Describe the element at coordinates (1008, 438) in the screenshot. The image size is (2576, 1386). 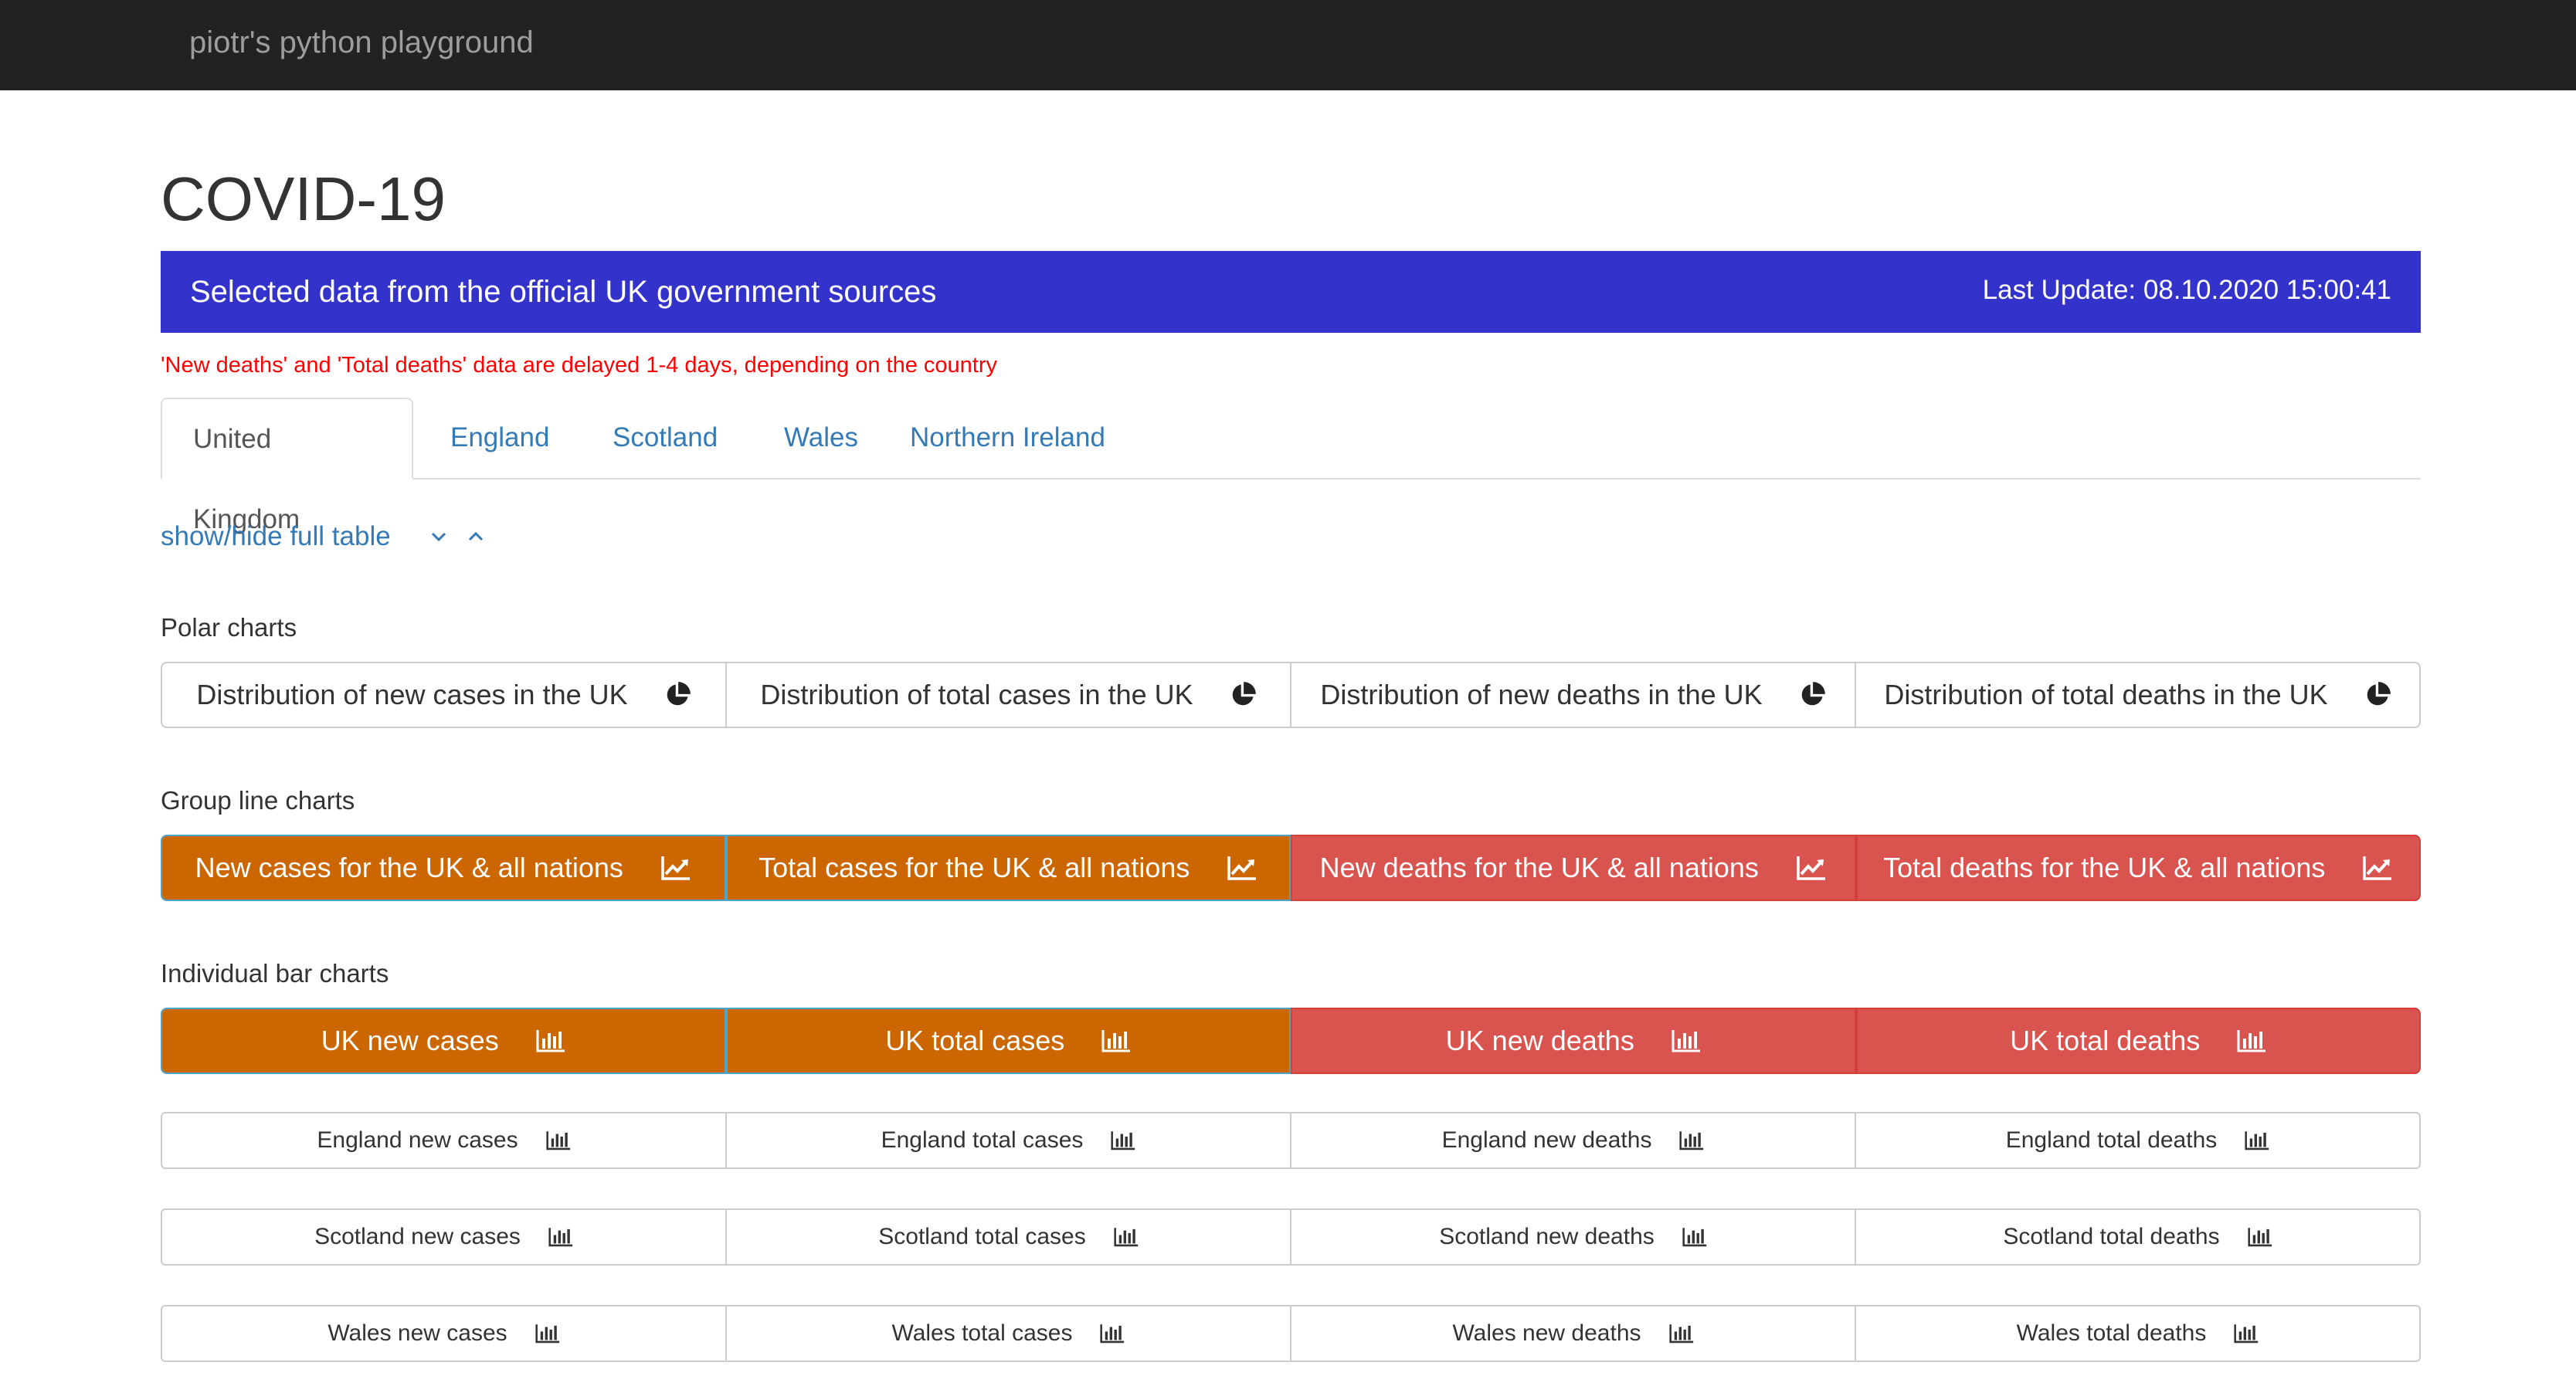
I see `tab-northern-ireland: Northern Ireland` at that location.